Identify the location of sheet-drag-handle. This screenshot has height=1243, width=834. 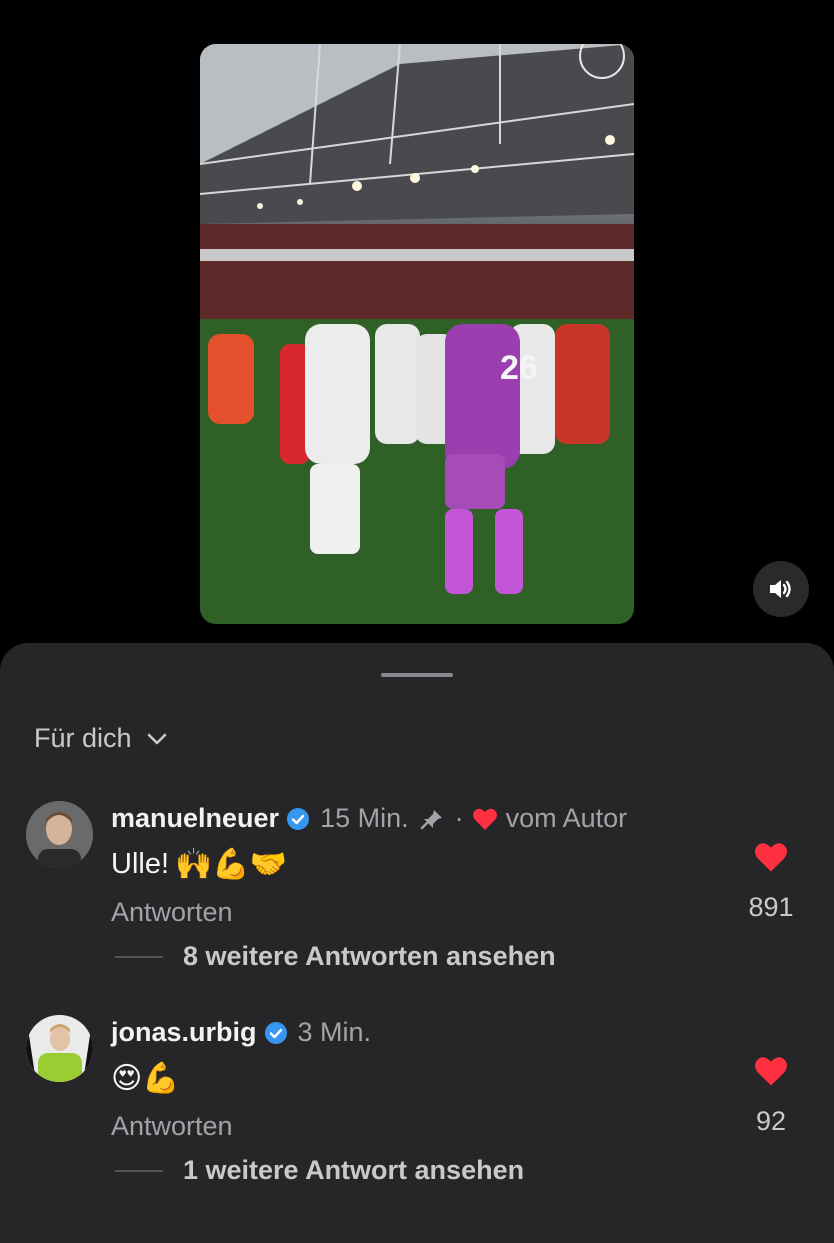
(417, 675).